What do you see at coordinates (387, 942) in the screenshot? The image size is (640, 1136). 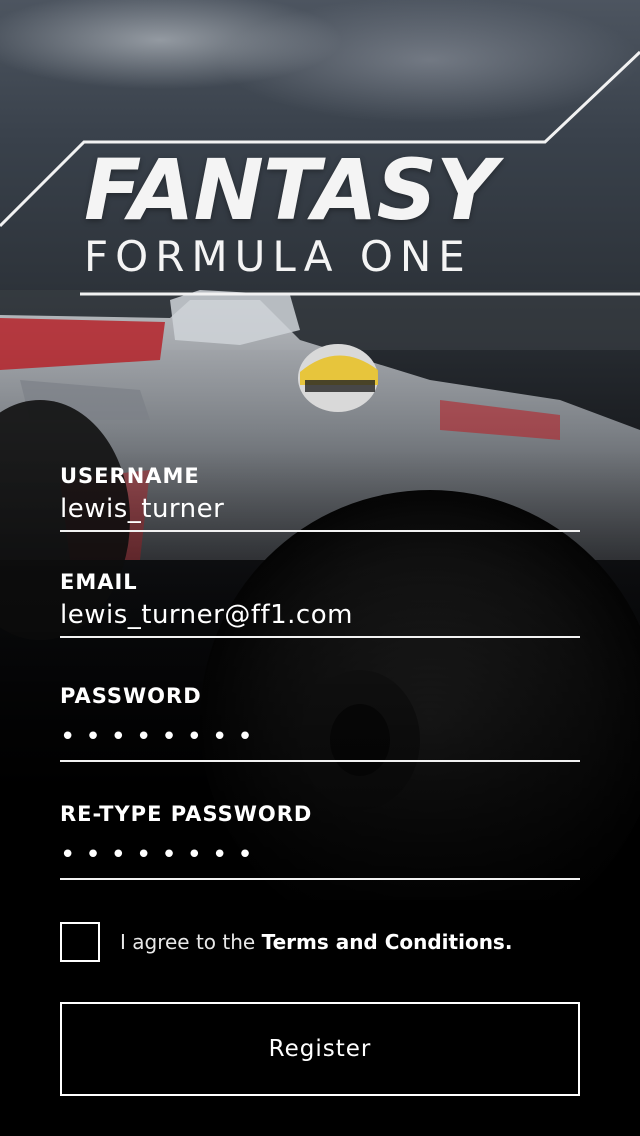 I see `terms-link: Terms and Conditions.` at bounding box center [387, 942].